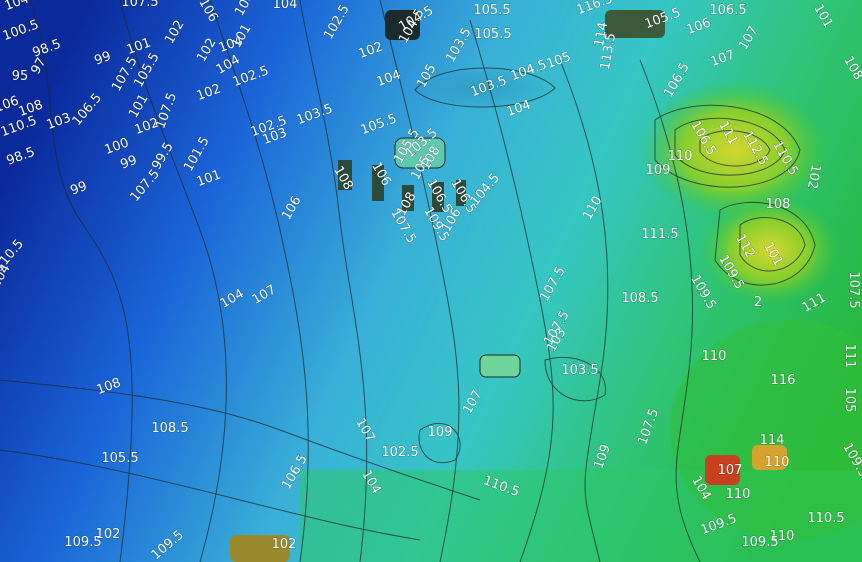 The height and width of the screenshot is (562, 862). I want to click on contour-label: 107, so click(730, 470).